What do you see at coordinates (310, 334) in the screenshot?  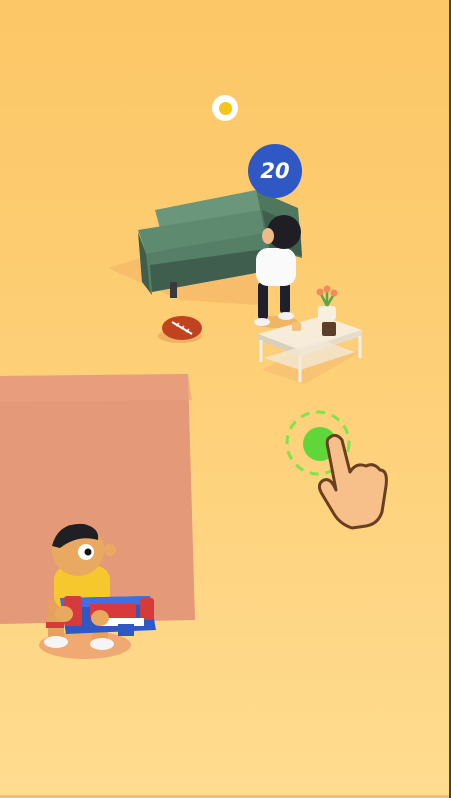 I see `coffee-table` at bounding box center [310, 334].